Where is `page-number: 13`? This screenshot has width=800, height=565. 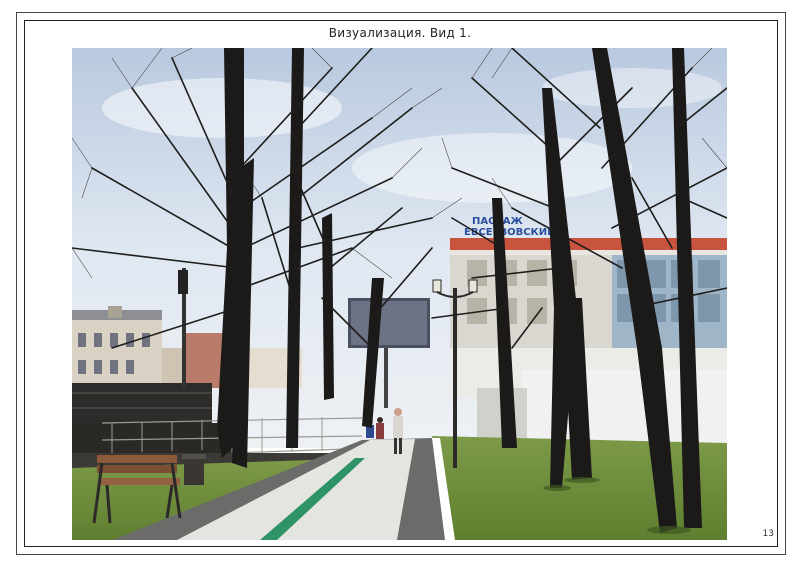 page-number: 13 is located at coordinates (768, 534).